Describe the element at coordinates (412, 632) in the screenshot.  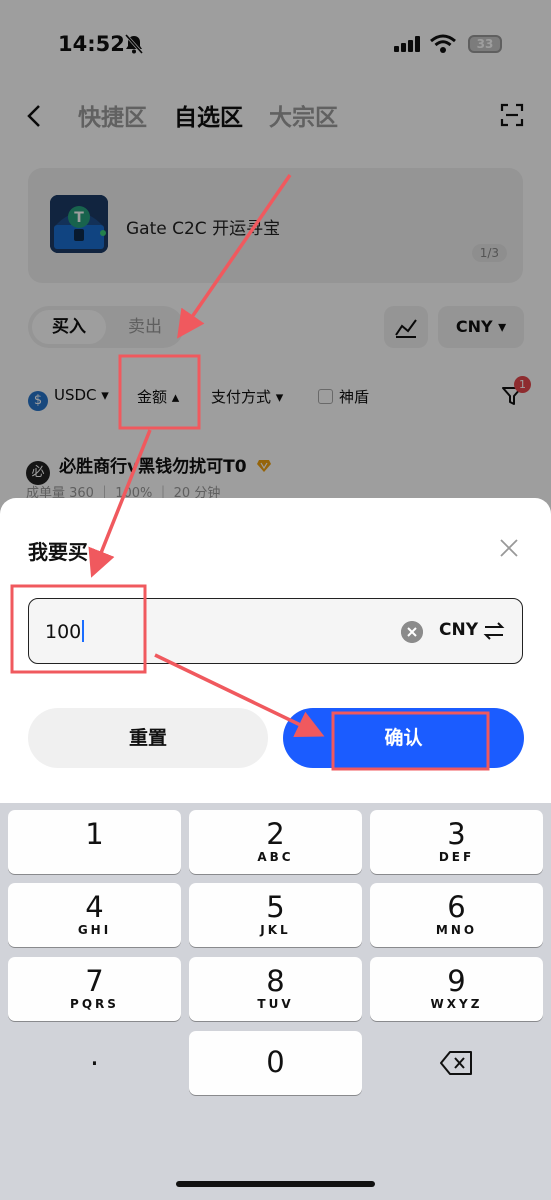
I see `clear-input-icon` at that location.